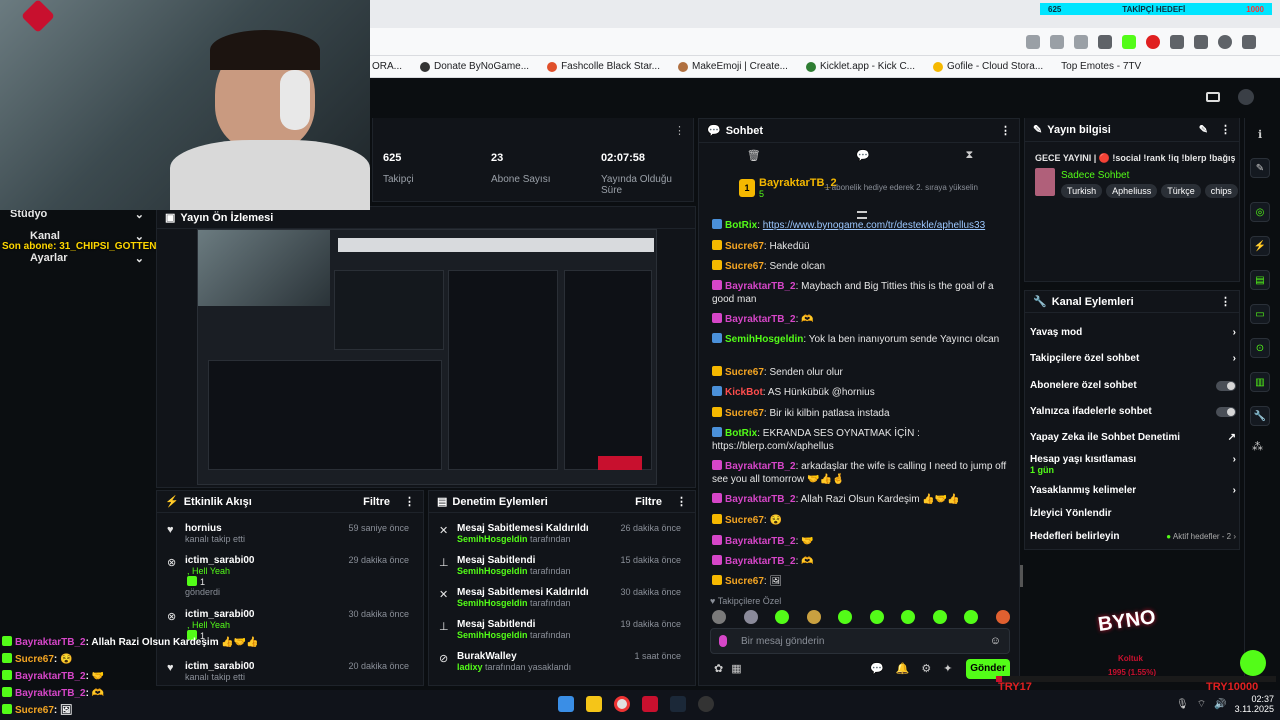 Image resolution: width=1280 pixels, height=720 pixels. What do you see at coordinates (1182, 704) in the screenshot?
I see `mic-tray-icon: 🎙` at bounding box center [1182, 704].